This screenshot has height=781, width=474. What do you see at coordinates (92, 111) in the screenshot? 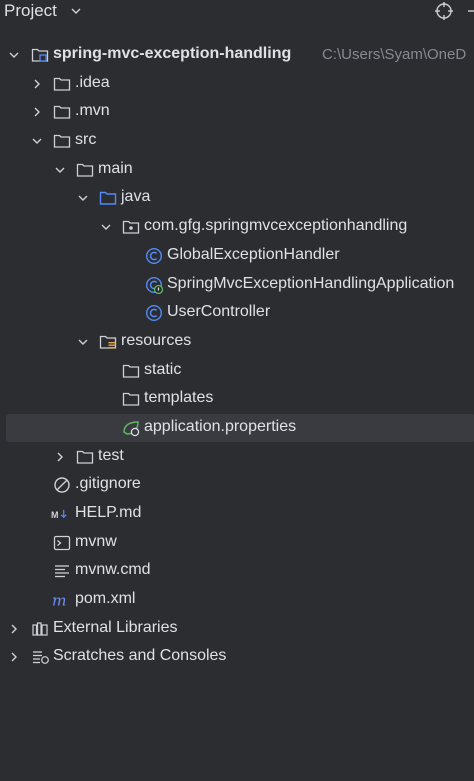
I see `tree-node-label: .mvn` at bounding box center [92, 111].